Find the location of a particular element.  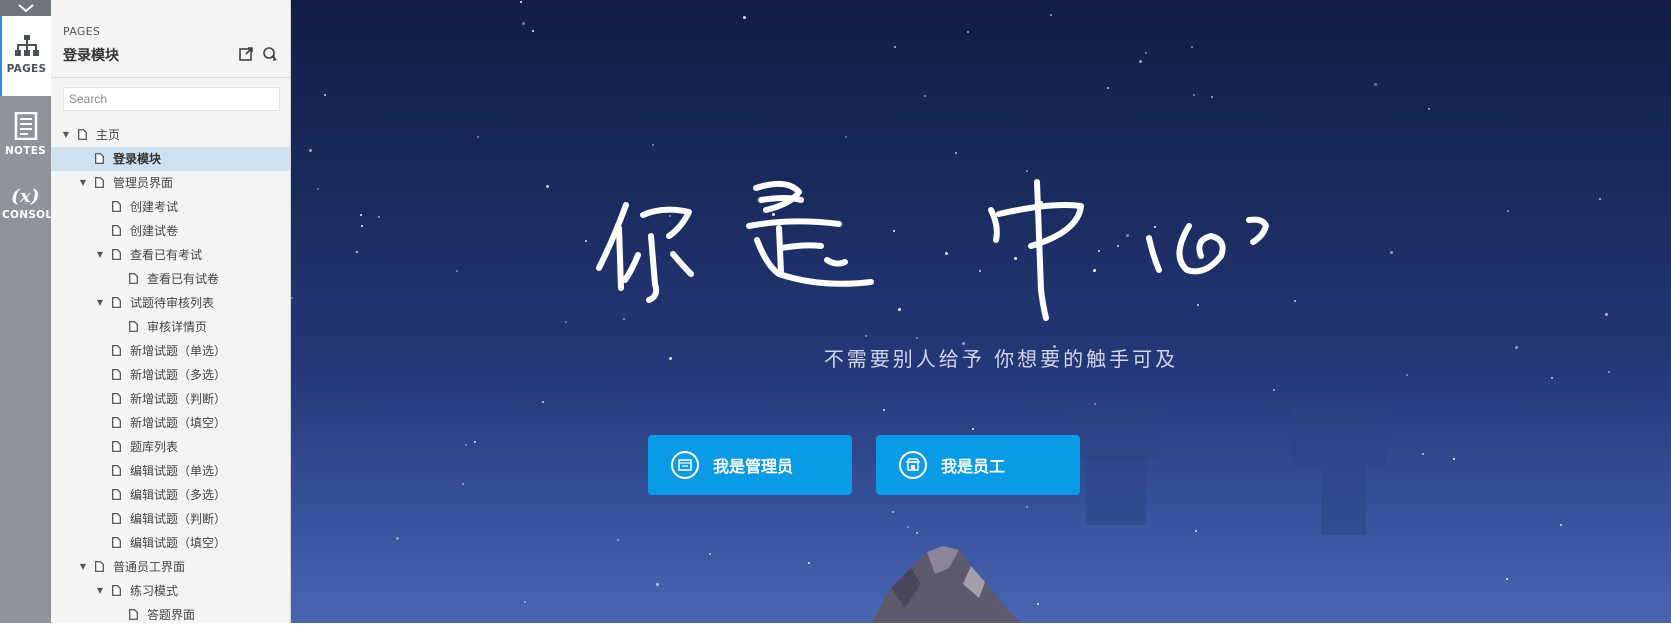

tab-console: (x) CONSOLE is located at coordinates (30, 216).